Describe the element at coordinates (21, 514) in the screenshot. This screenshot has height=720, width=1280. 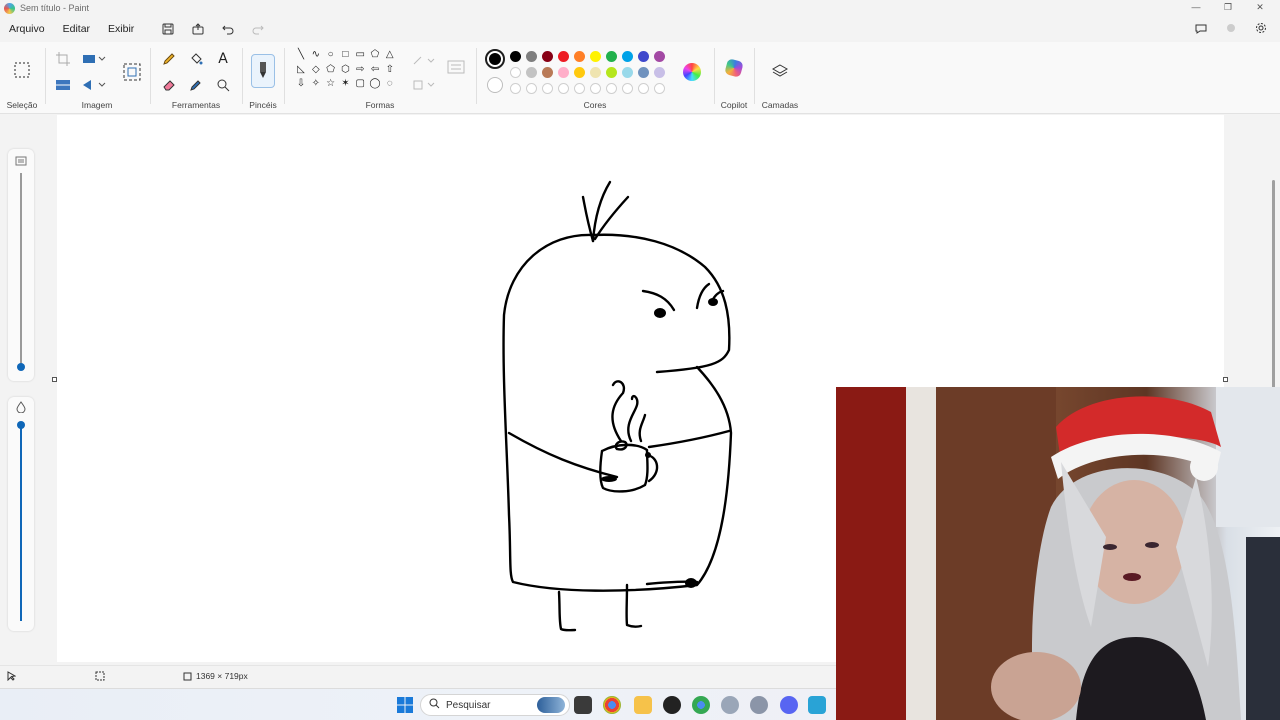
I see `brush-size-slider` at that location.